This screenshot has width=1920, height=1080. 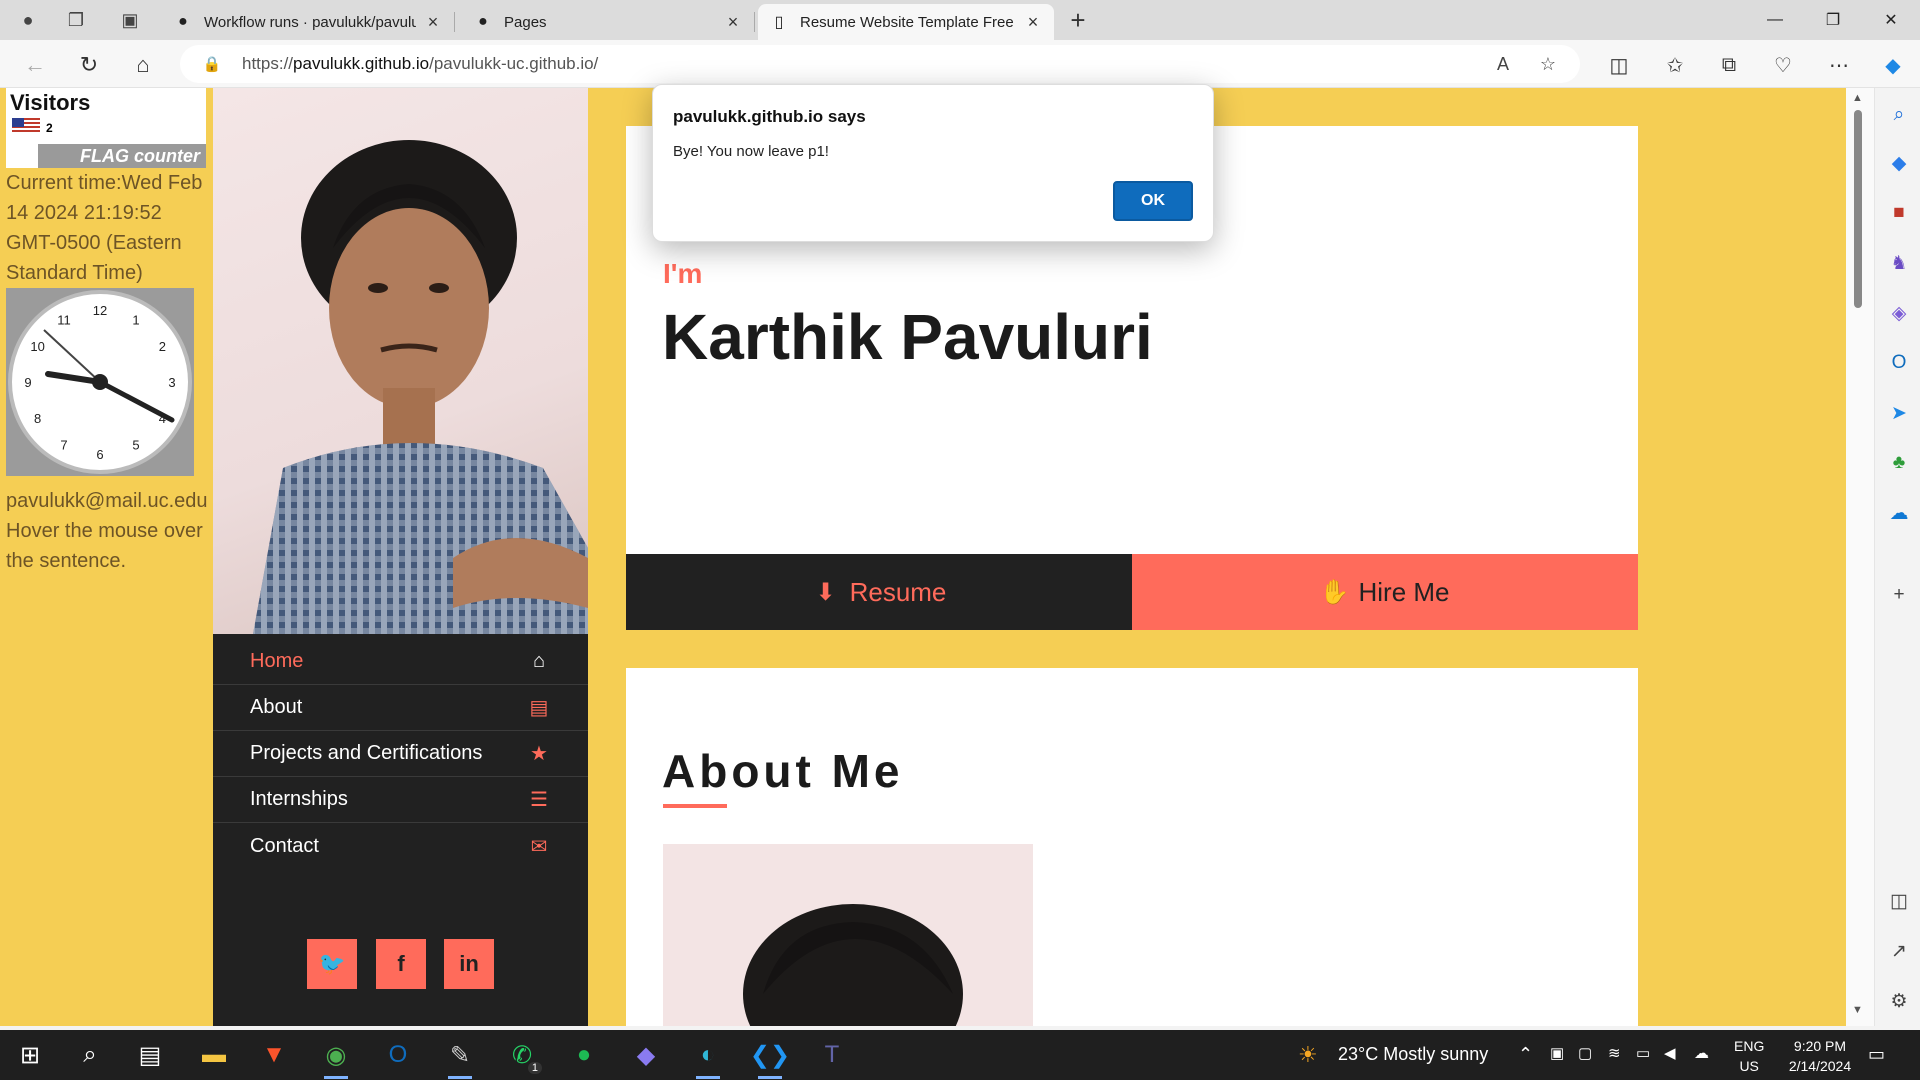 What do you see at coordinates (1899, 163) in the screenshot?
I see `shopping-icon: ◆` at bounding box center [1899, 163].